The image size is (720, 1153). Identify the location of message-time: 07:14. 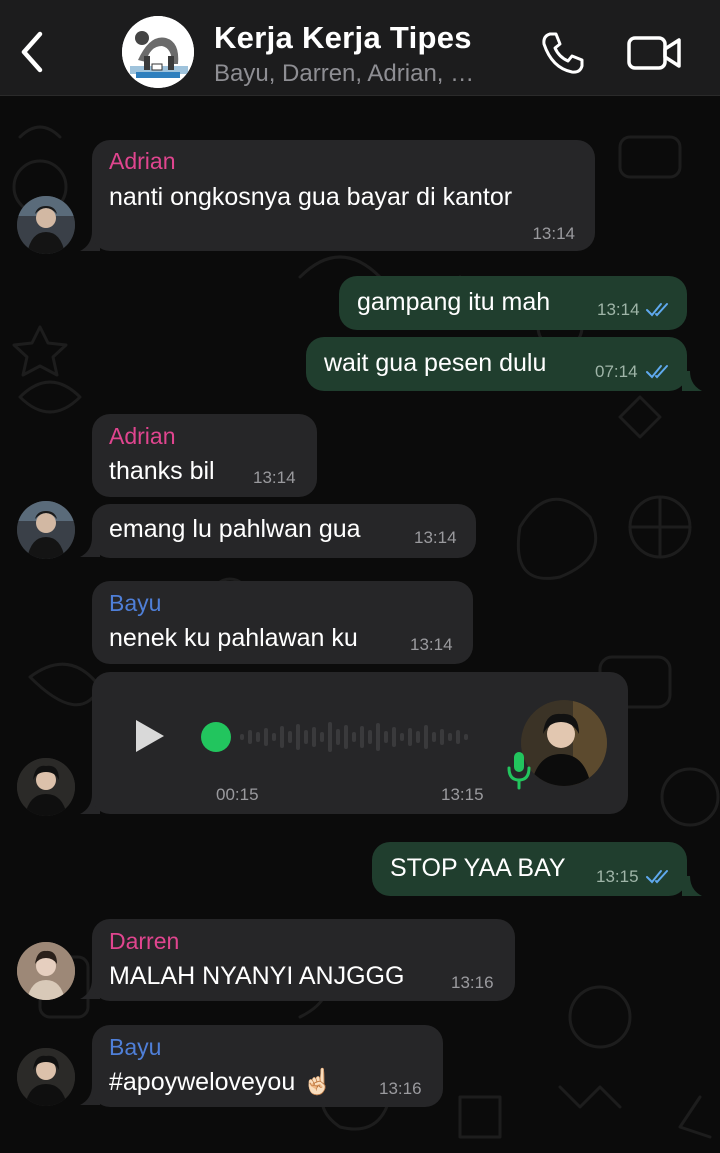
(616, 371).